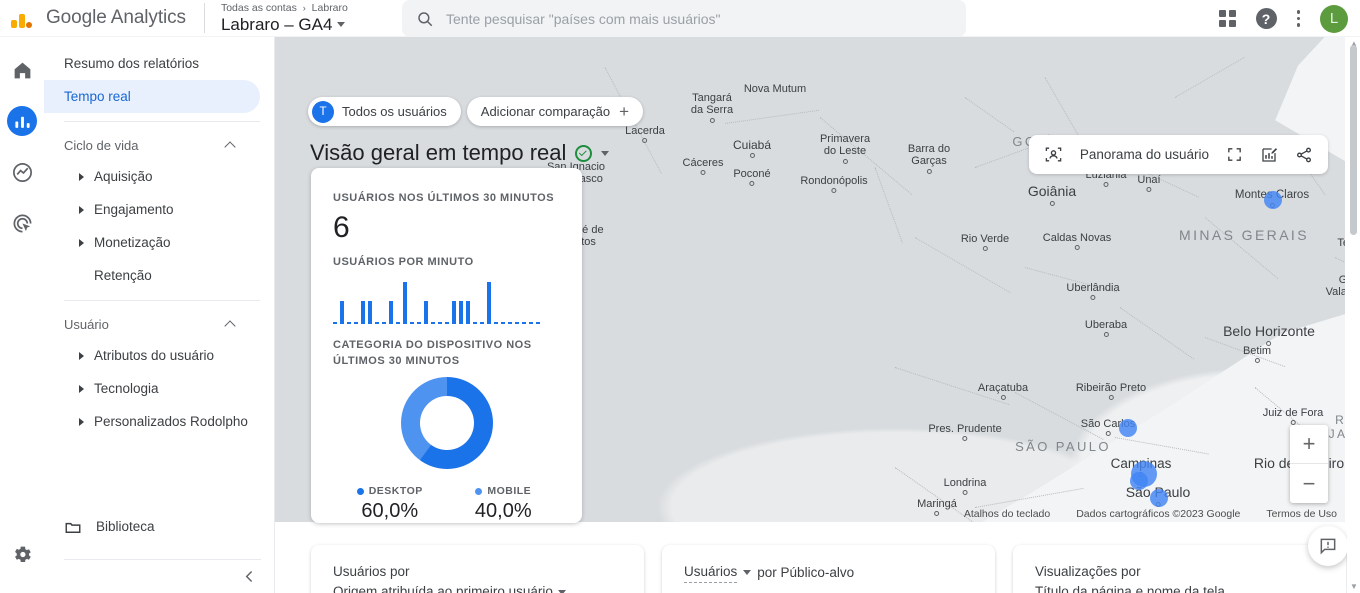 The height and width of the screenshot is (593, 1360). I want to click on chevron-left-icon, so click(248, 576).